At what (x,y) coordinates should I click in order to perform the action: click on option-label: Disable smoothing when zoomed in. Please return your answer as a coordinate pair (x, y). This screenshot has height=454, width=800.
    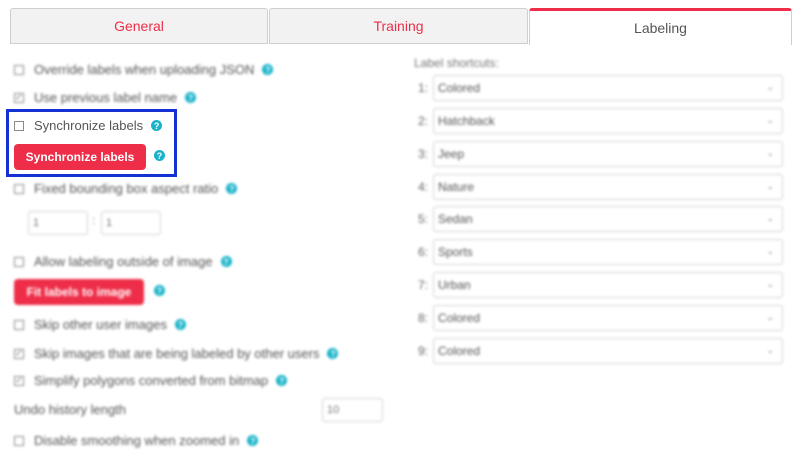
    Looking at the image, I should click on (137, 440).